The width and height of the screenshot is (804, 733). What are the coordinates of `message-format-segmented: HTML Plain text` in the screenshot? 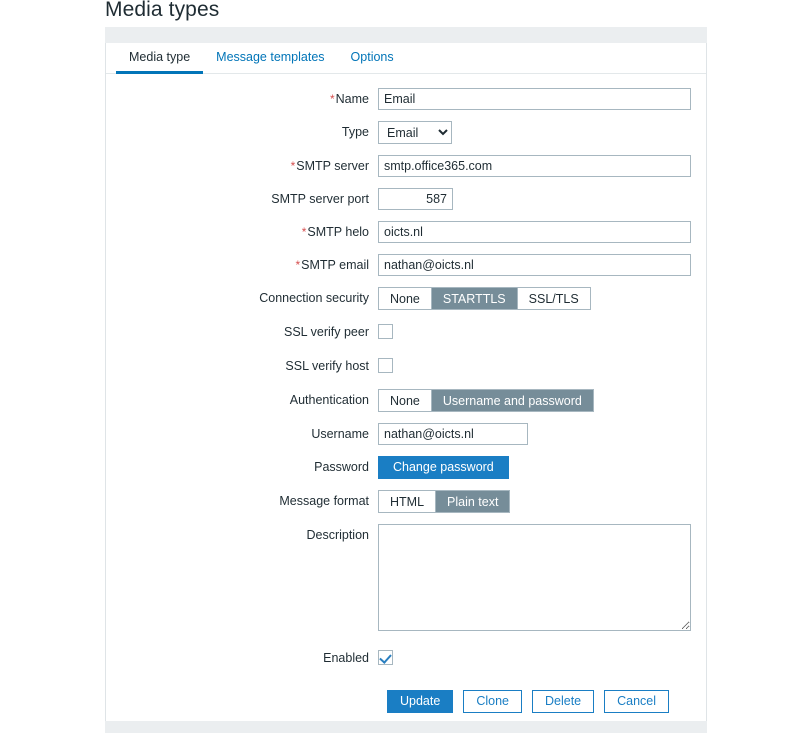 It's located at (444, 501).